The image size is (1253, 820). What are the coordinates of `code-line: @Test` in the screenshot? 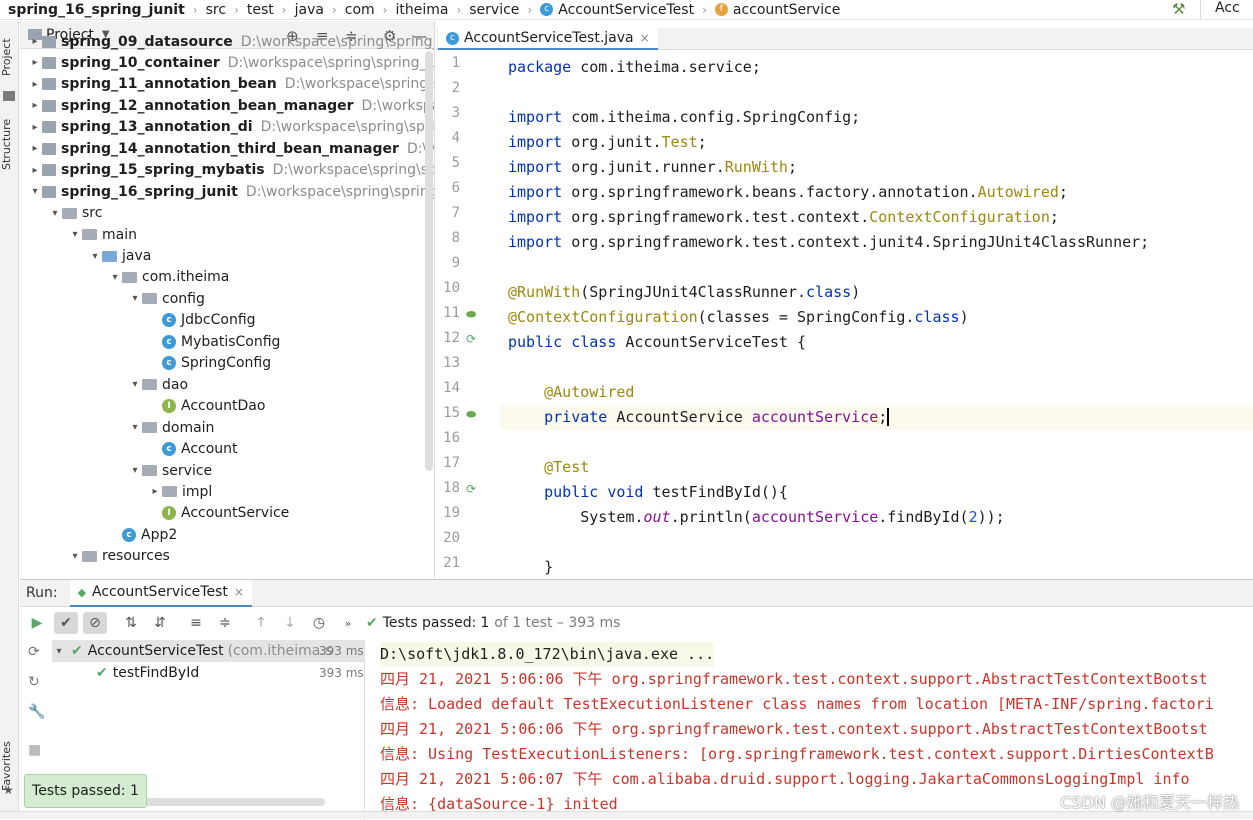 It's located at (567, 467).